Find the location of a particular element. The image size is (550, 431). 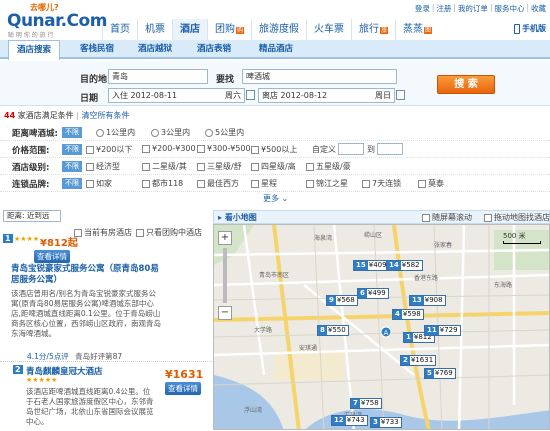

nav-photos: 蒸蒸图 is located at coordinates (417, 29).